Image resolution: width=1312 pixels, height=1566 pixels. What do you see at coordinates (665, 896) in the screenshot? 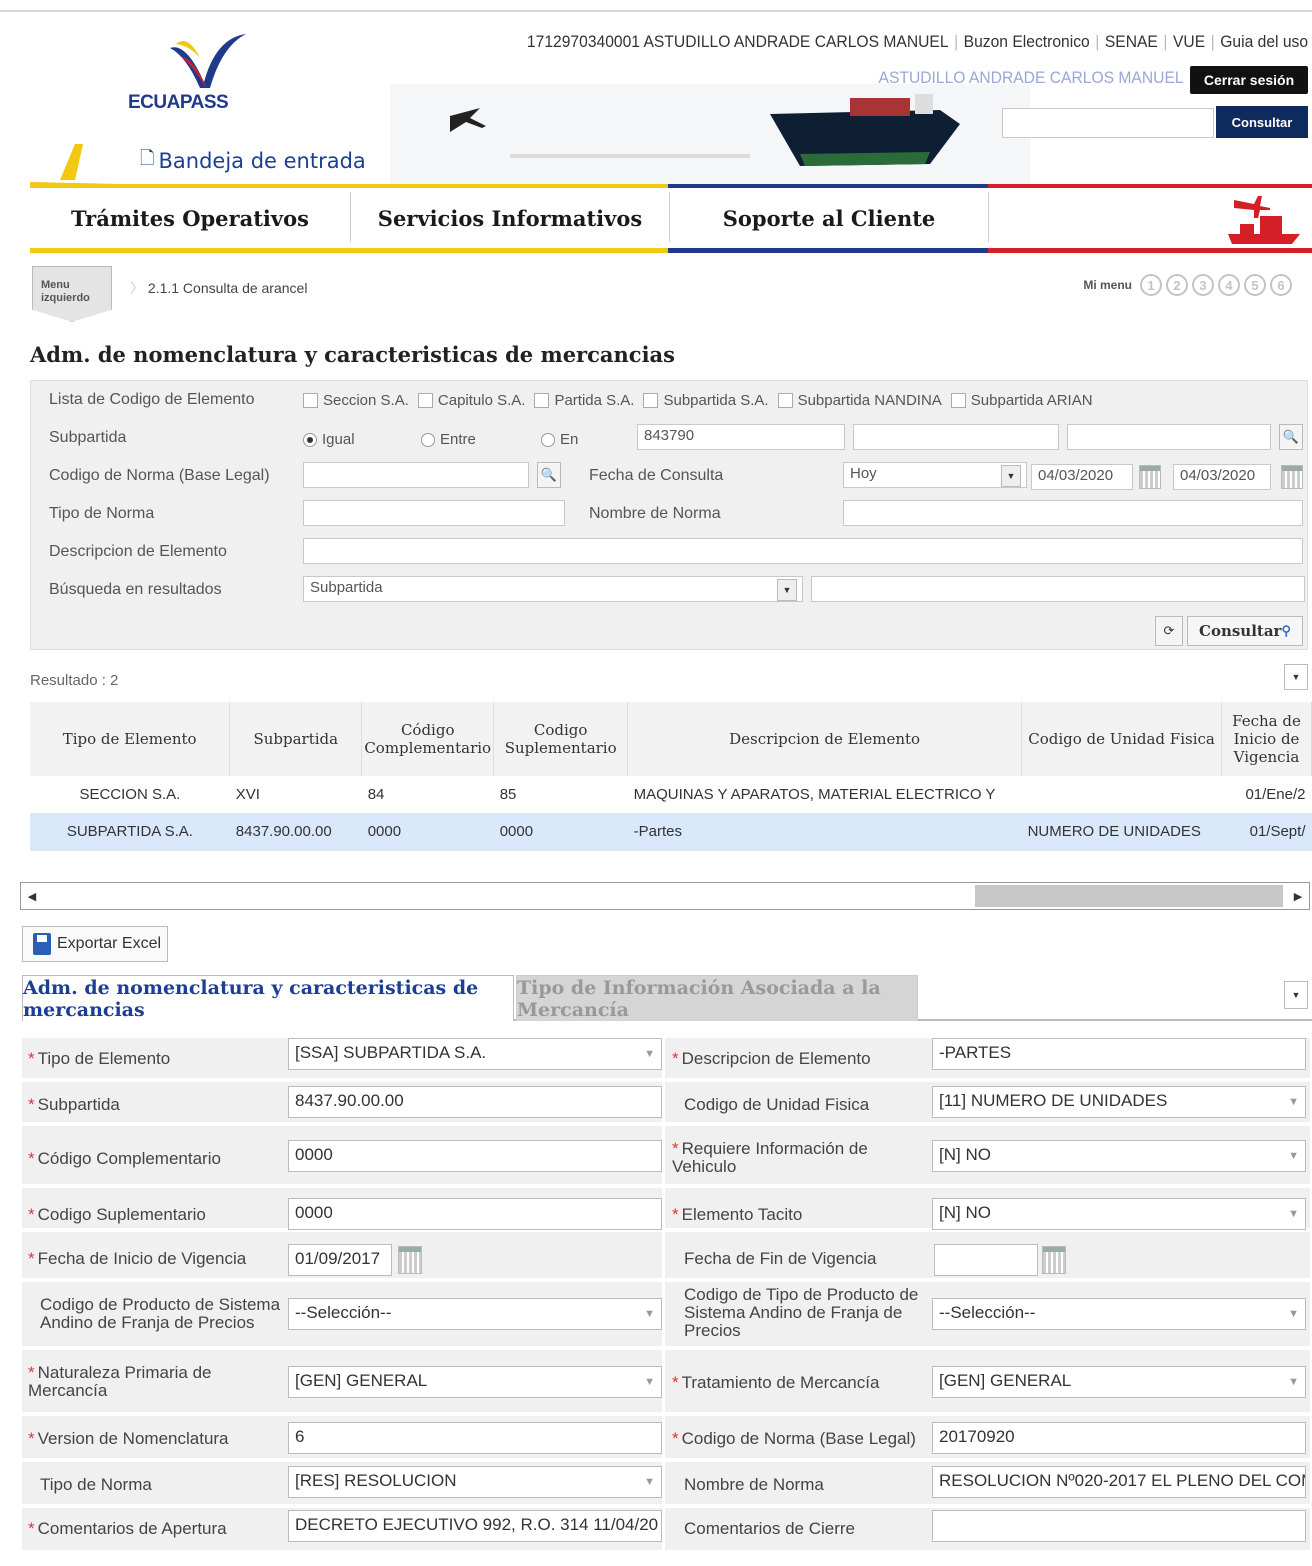
I see `horizontal-scrollbar: ◀ ▶` at bounding box center [665, 896].